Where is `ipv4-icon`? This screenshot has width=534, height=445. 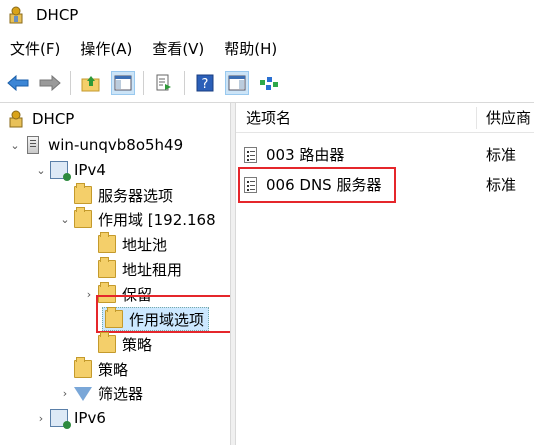
ipv4-icon is located at coordinates (60, 171).